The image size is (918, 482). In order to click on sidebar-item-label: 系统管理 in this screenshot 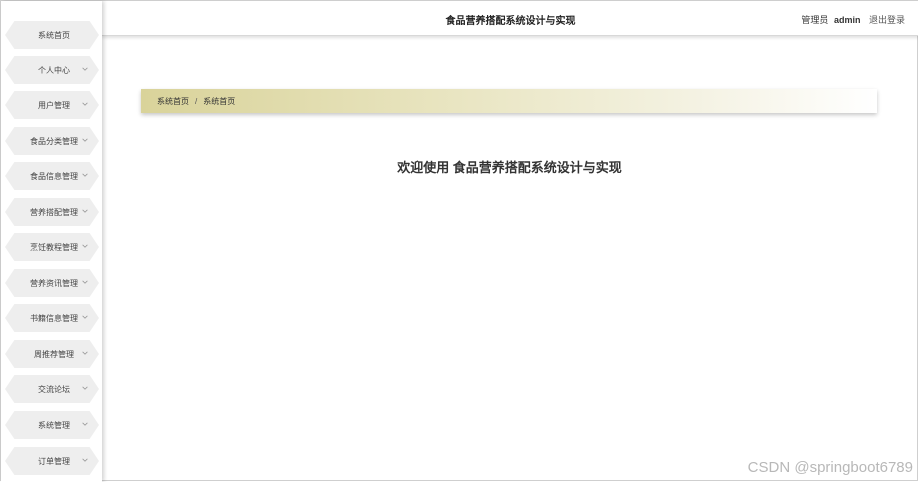, I will do `click(54, 425)`.